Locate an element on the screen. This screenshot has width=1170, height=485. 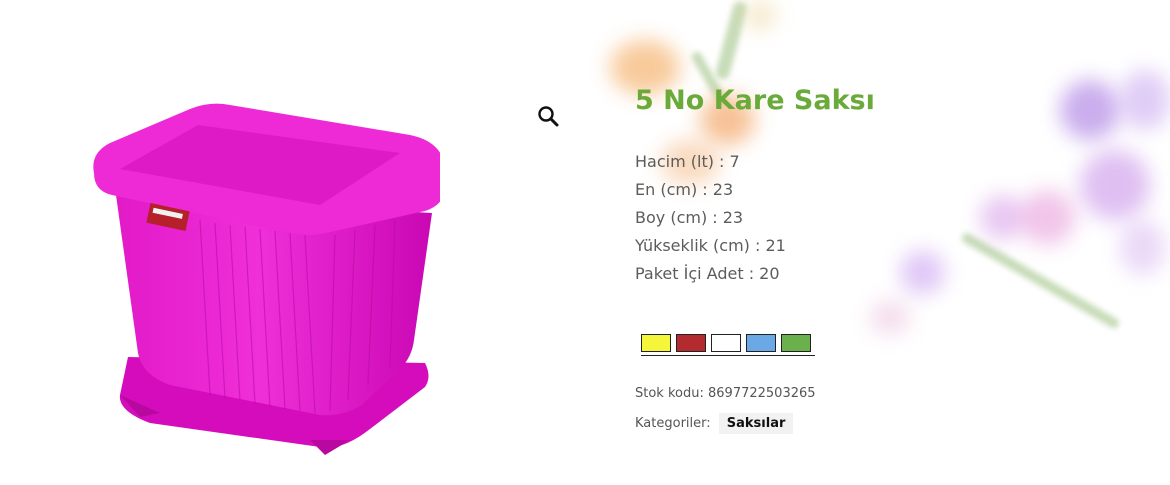
stock-code-value: 8697722503265 is located at coordinates (762, 393).